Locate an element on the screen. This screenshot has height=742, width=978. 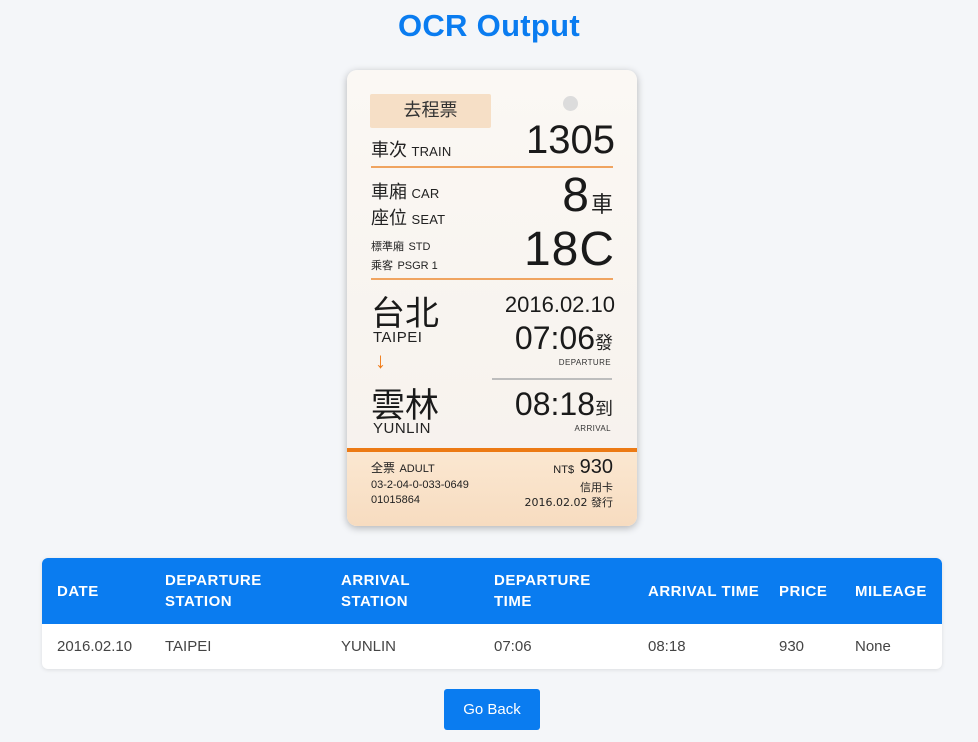
ticket-code: 03-2-04-0-033-0649 is located at coordinates (420, 485).